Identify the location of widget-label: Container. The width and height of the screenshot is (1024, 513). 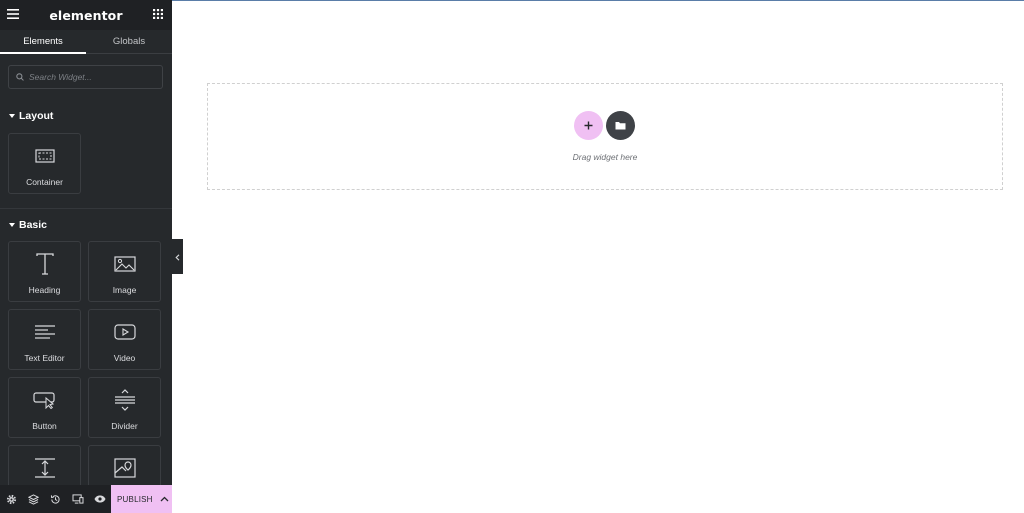
(44, 182).